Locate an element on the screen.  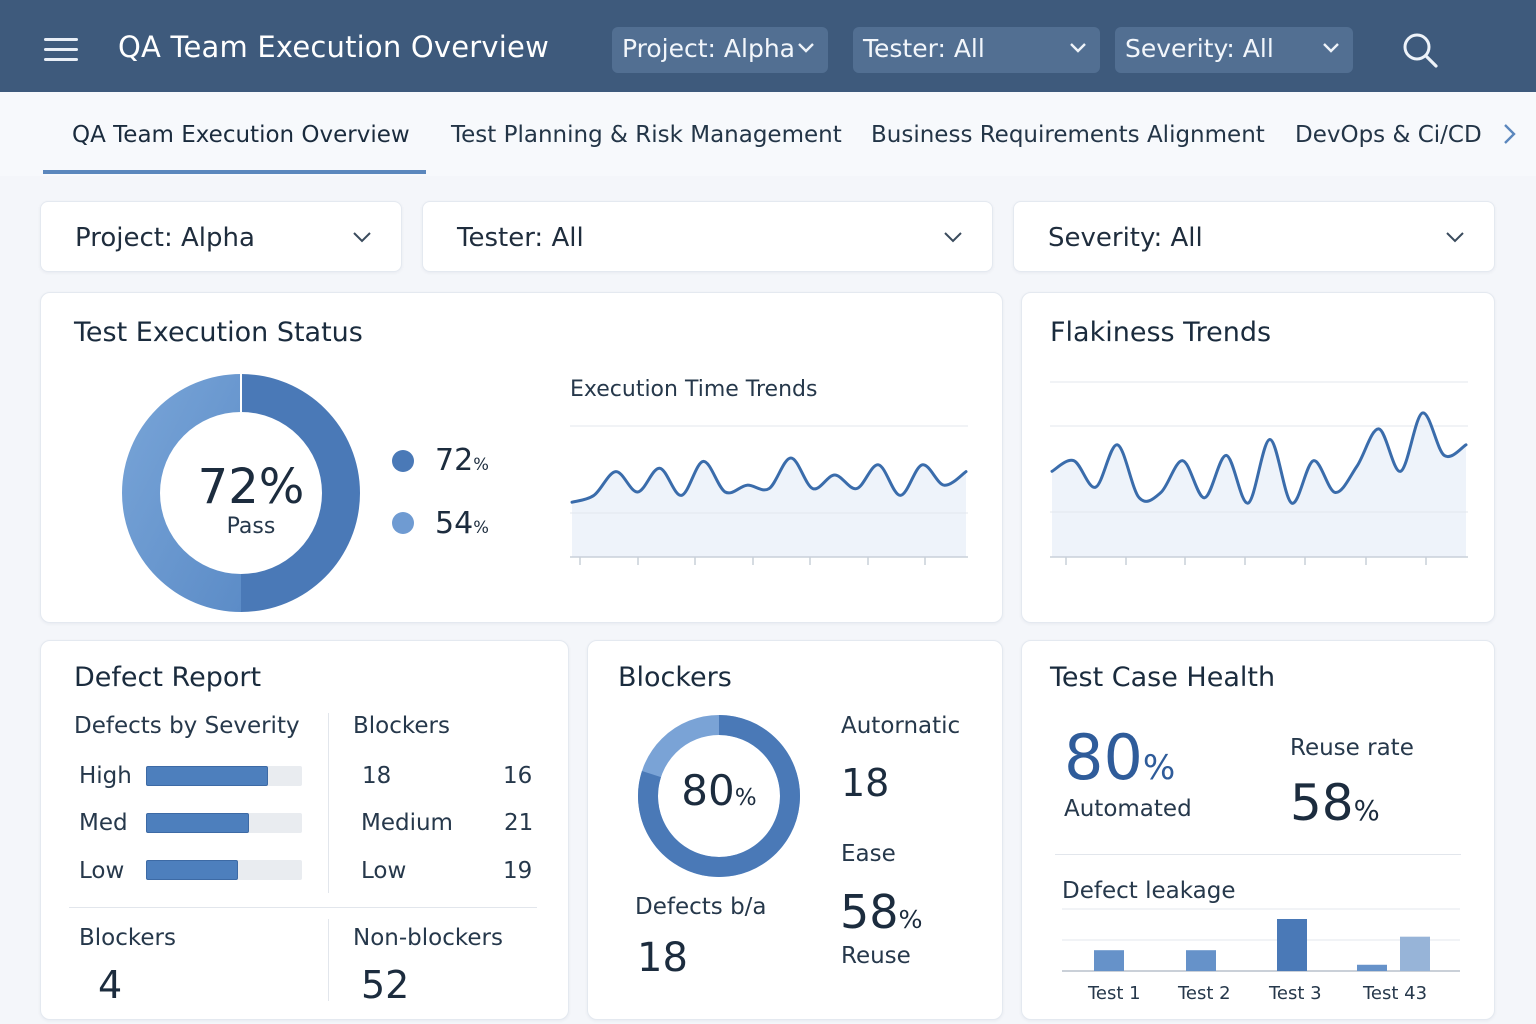
tab-devops-cicd: DevOps & Ci/CD is located at coordinates (1388, 135).